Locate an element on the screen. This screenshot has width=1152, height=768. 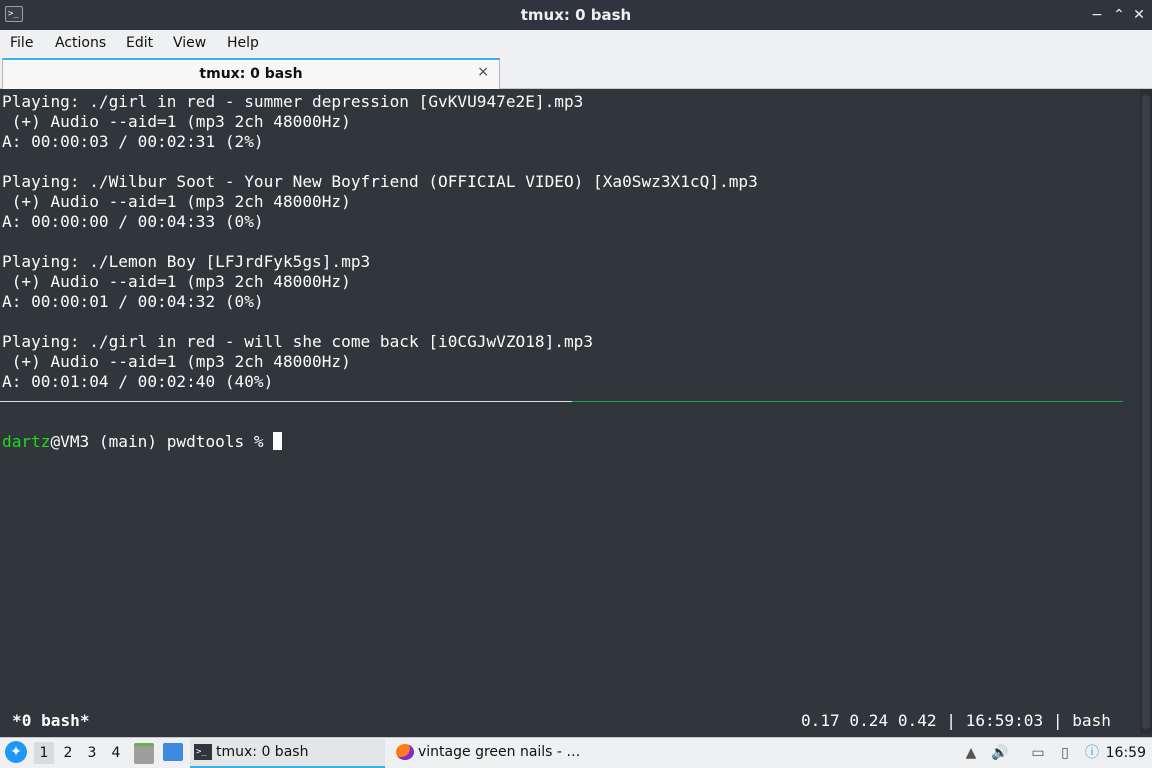
shell-prompt: dartz@VM3 (main) pwdtools % is located at coordinates (142, 442).